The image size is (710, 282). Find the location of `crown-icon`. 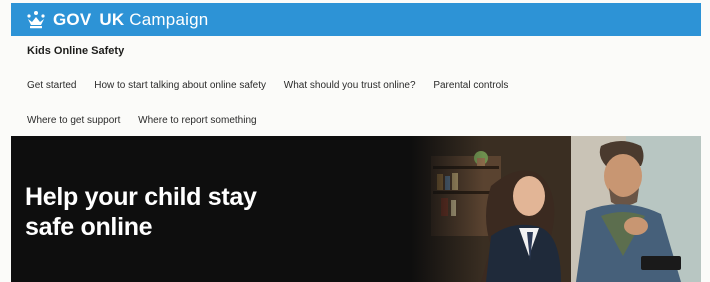

crown-icon is located at coordinates (36, 19).